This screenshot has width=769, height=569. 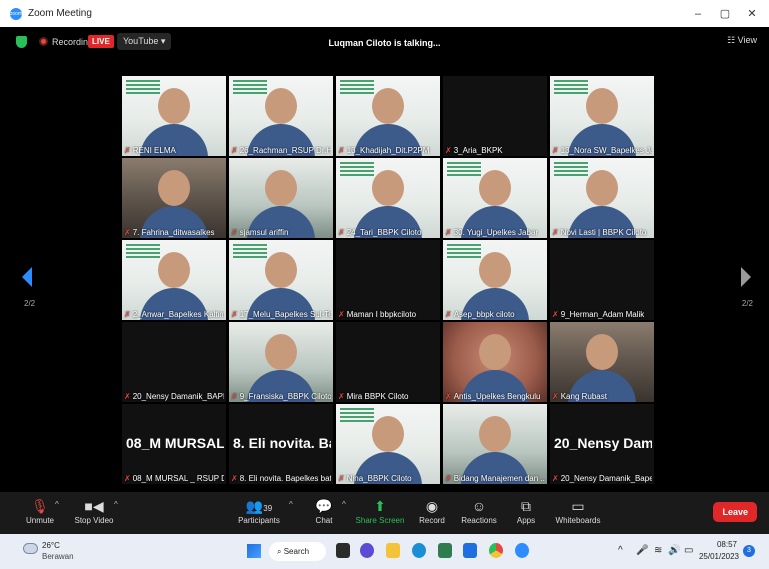 I want to click on taskbar-search-box: ⌕ Search, so click(x=297, y=551).